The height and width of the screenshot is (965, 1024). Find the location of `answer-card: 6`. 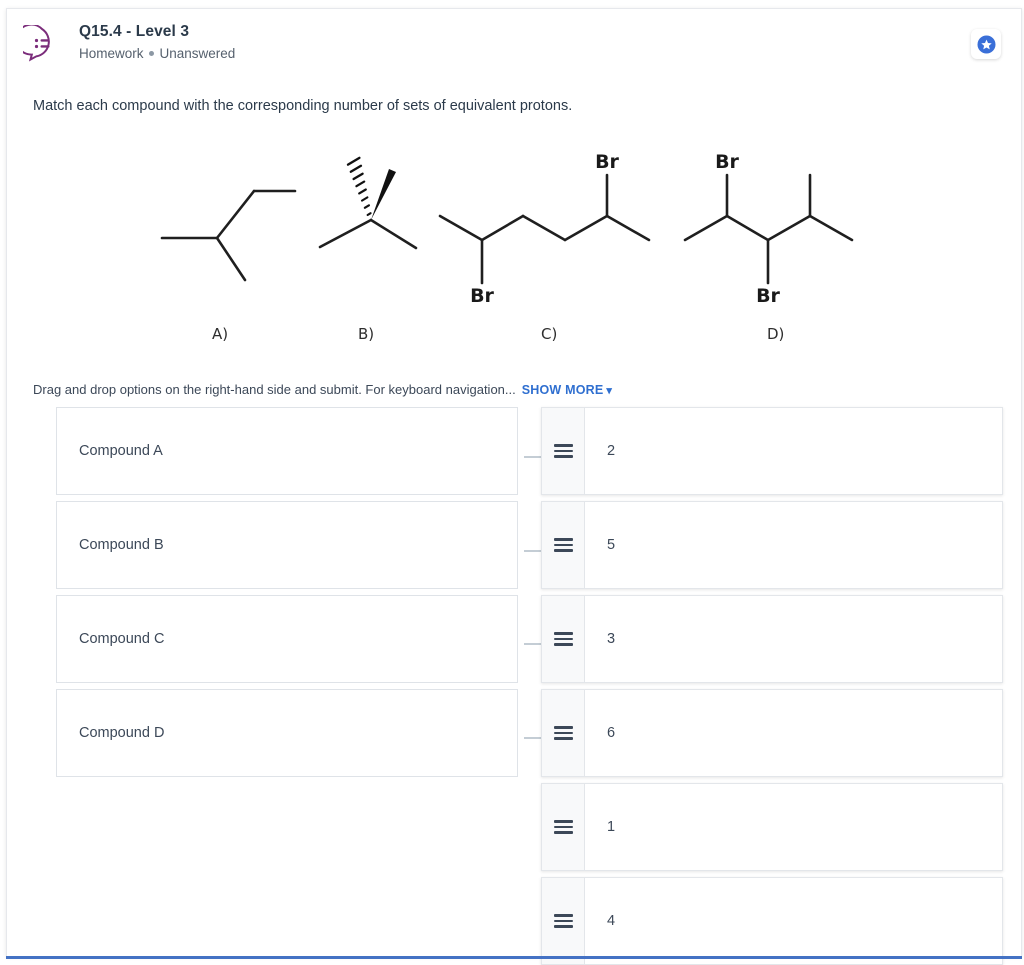

answer-card: 6 is located at coordinates (772, 733).